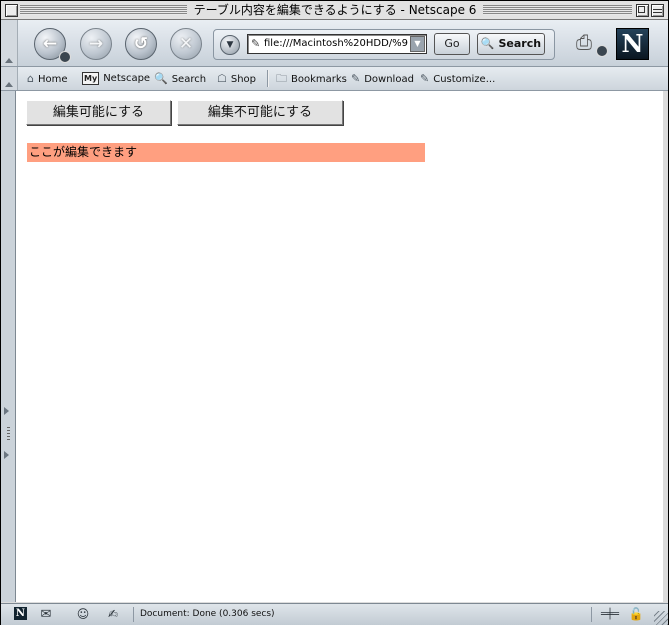 This screenshot has height=625, width=669. Describe the element at coordinates (65, 57) in the screenshot. I see `back-history-dropdown-icon` at that location.